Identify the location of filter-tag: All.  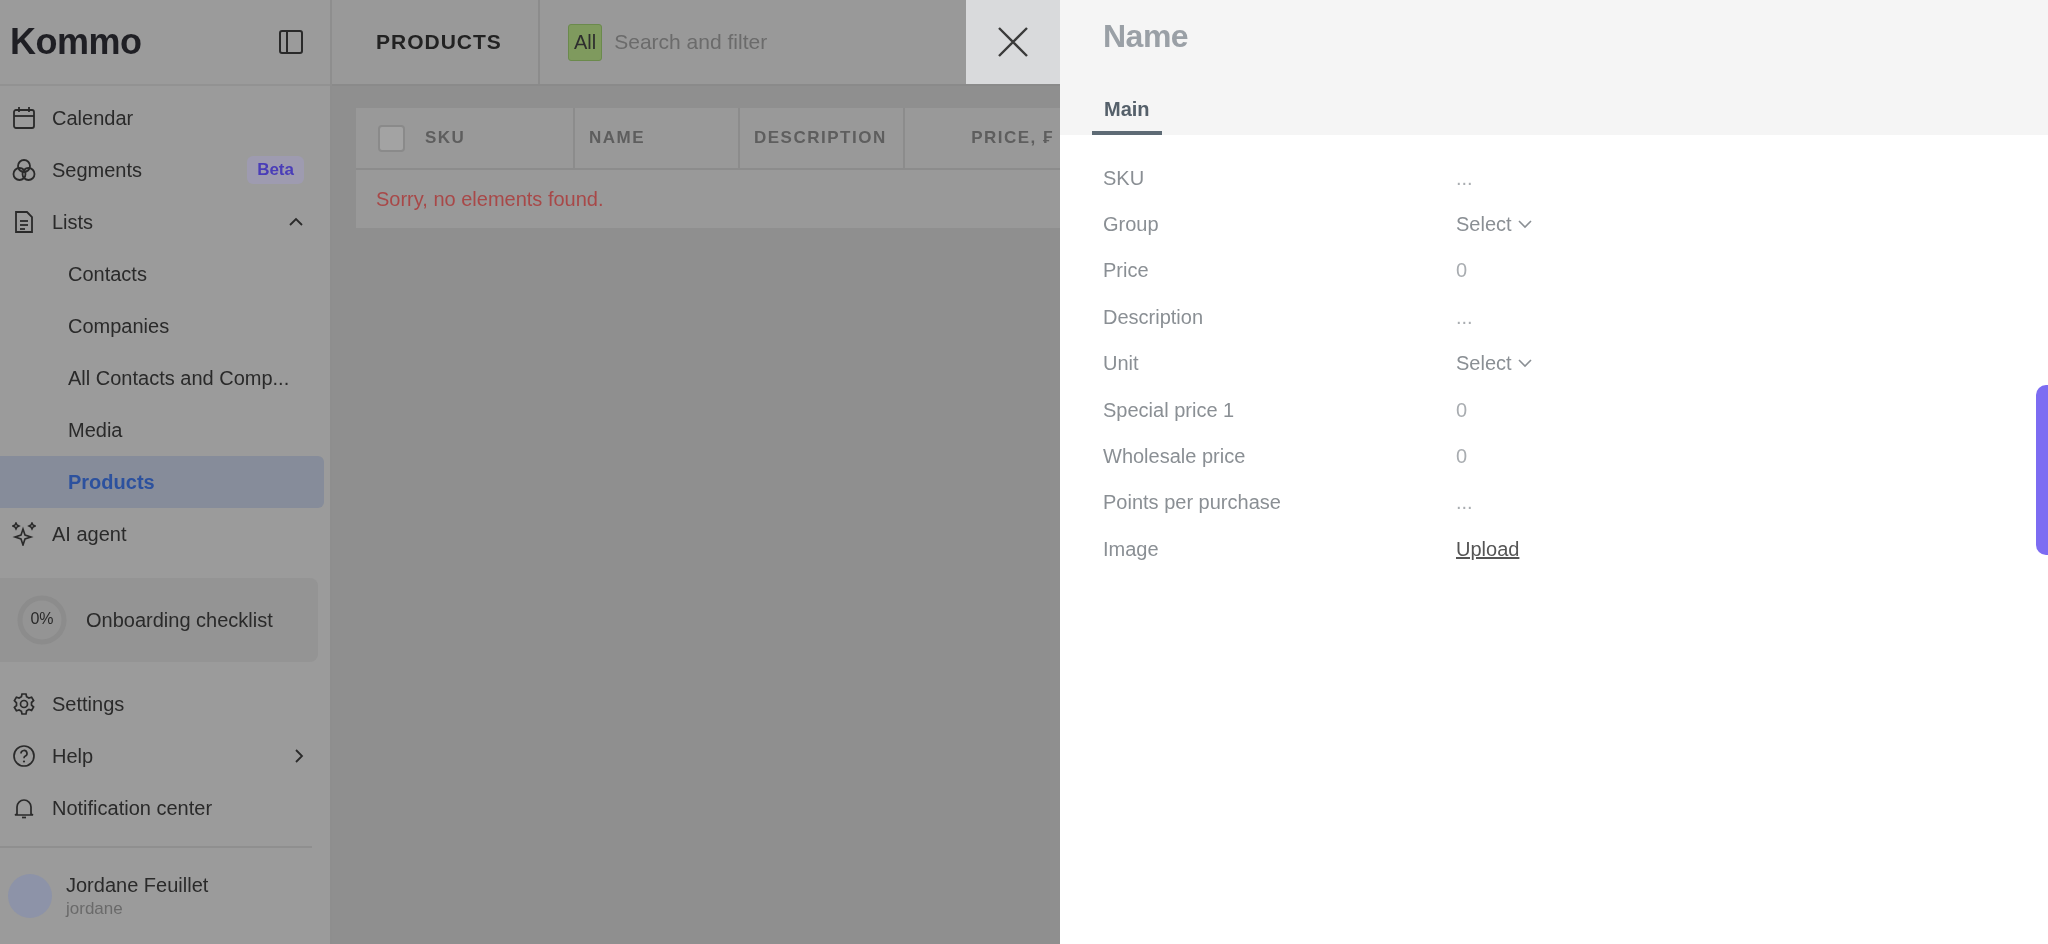
(585, 42).